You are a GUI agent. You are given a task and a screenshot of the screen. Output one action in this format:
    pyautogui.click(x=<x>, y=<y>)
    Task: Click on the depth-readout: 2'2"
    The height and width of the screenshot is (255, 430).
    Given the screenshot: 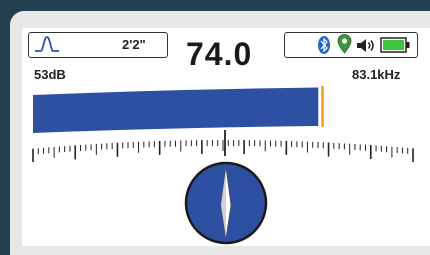 What is the action you would take?
    pyautogui.click(x=134, y=44)
    